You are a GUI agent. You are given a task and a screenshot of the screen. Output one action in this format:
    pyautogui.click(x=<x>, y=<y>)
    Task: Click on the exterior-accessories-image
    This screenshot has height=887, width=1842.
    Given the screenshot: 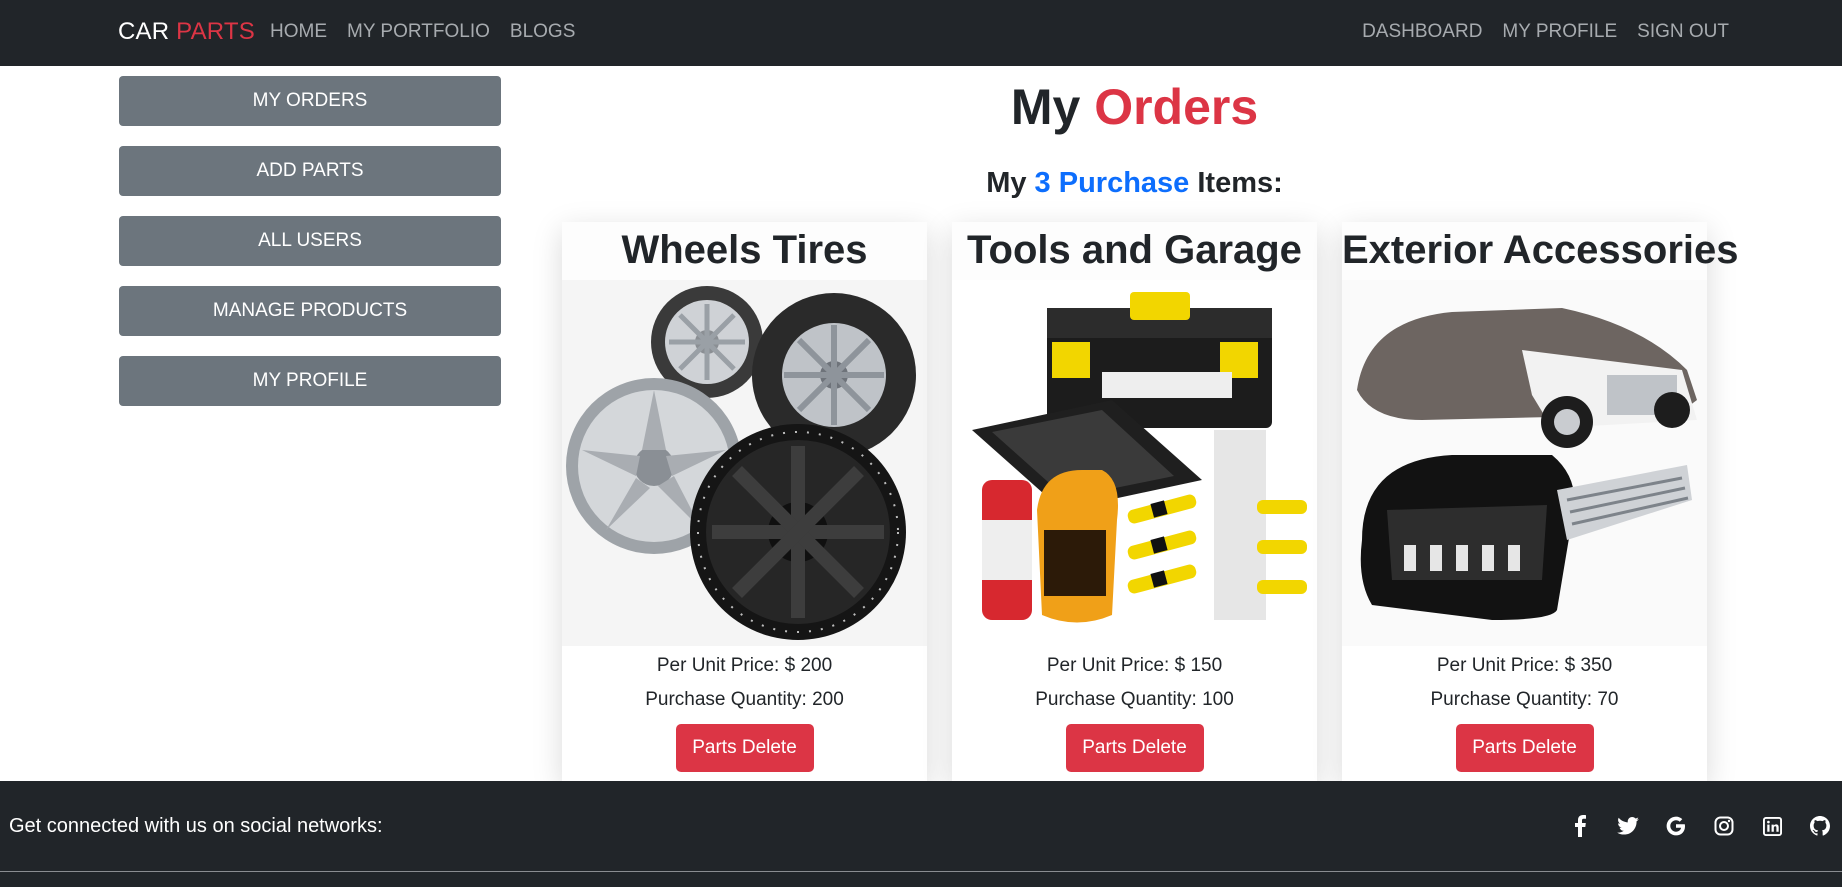 What is the action you would take?
    pyautogui.click(x=1524, y=463)
    